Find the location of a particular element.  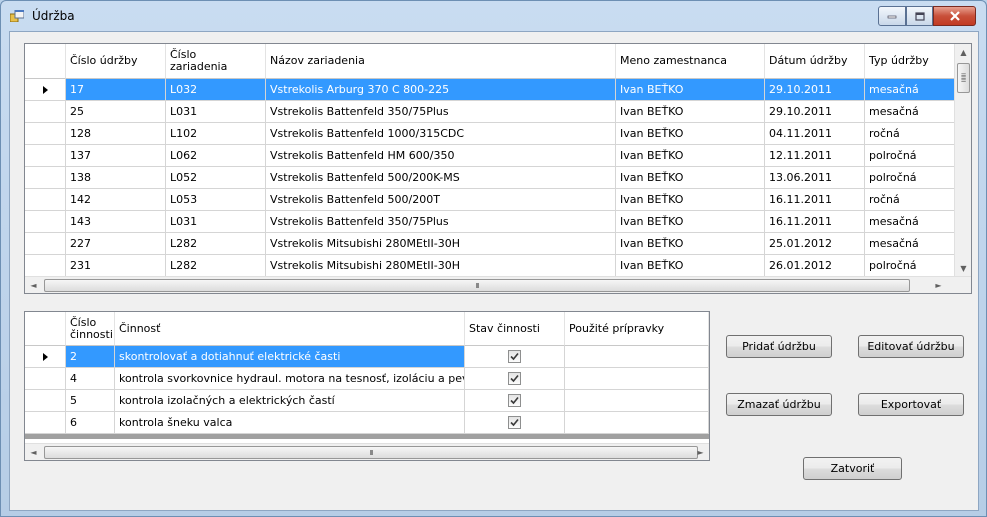

maintenance-type-cell: ročná is located at coordinates (910, 134).